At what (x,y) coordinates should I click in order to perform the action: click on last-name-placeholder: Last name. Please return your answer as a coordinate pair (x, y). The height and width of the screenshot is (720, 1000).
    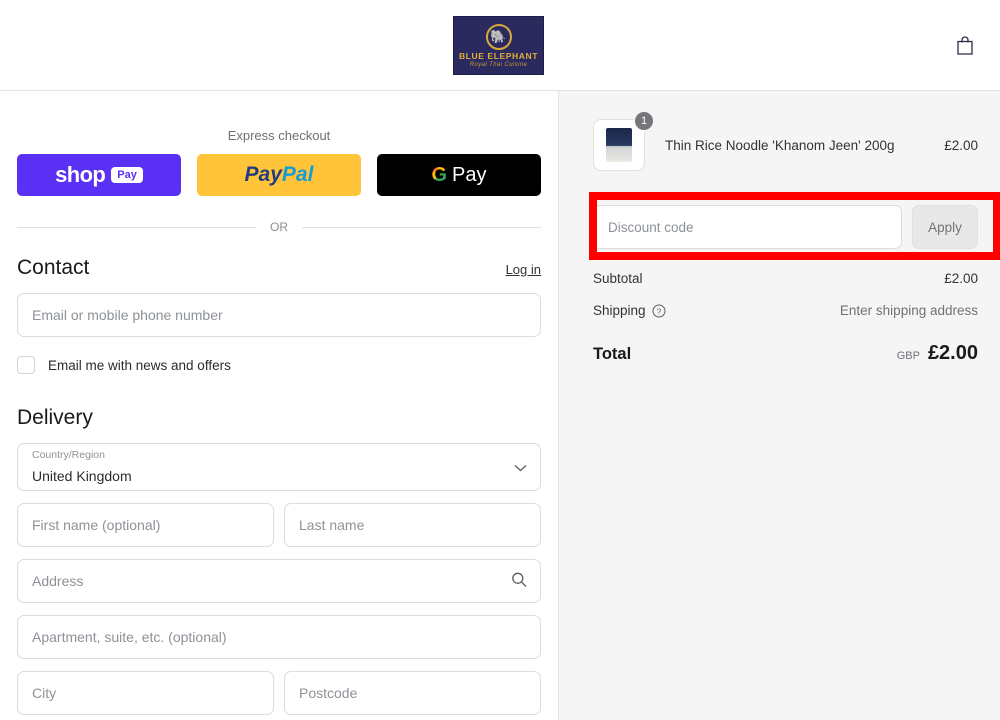
    Looking at the image, I should click on (332, 525).